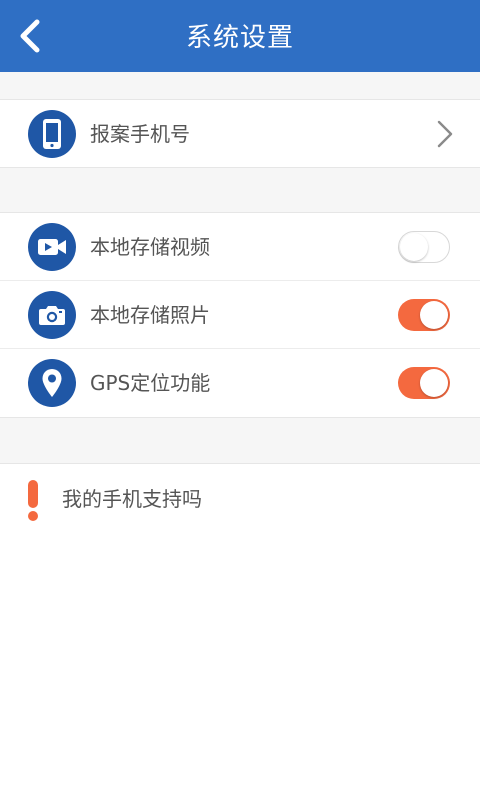 Image resolution: width=480 pixels, height=800 pixels. I want to click on page-title: 系统设置, so click(239, 38).